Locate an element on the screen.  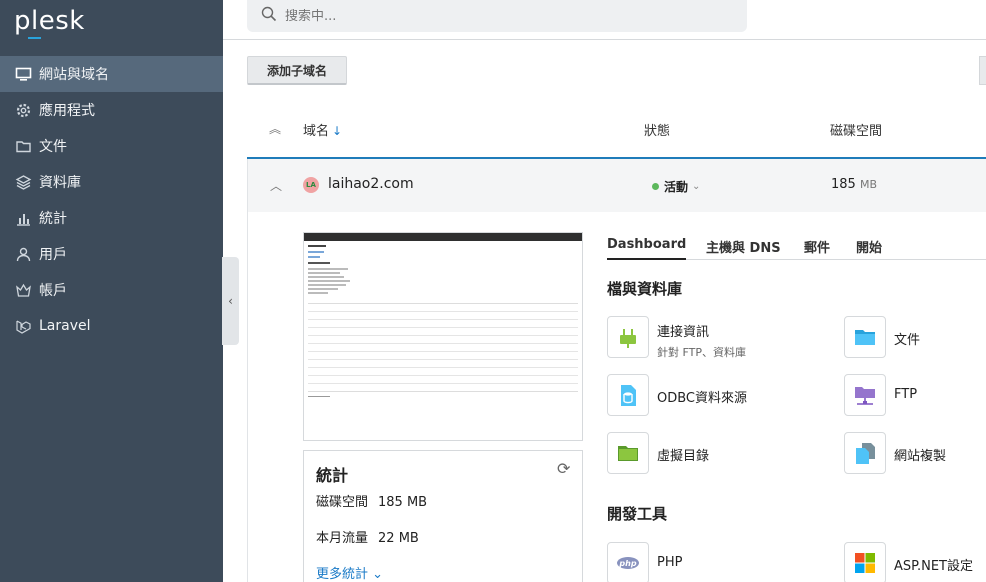
tool-ftp: FTP is located at coordinates (880, 395).